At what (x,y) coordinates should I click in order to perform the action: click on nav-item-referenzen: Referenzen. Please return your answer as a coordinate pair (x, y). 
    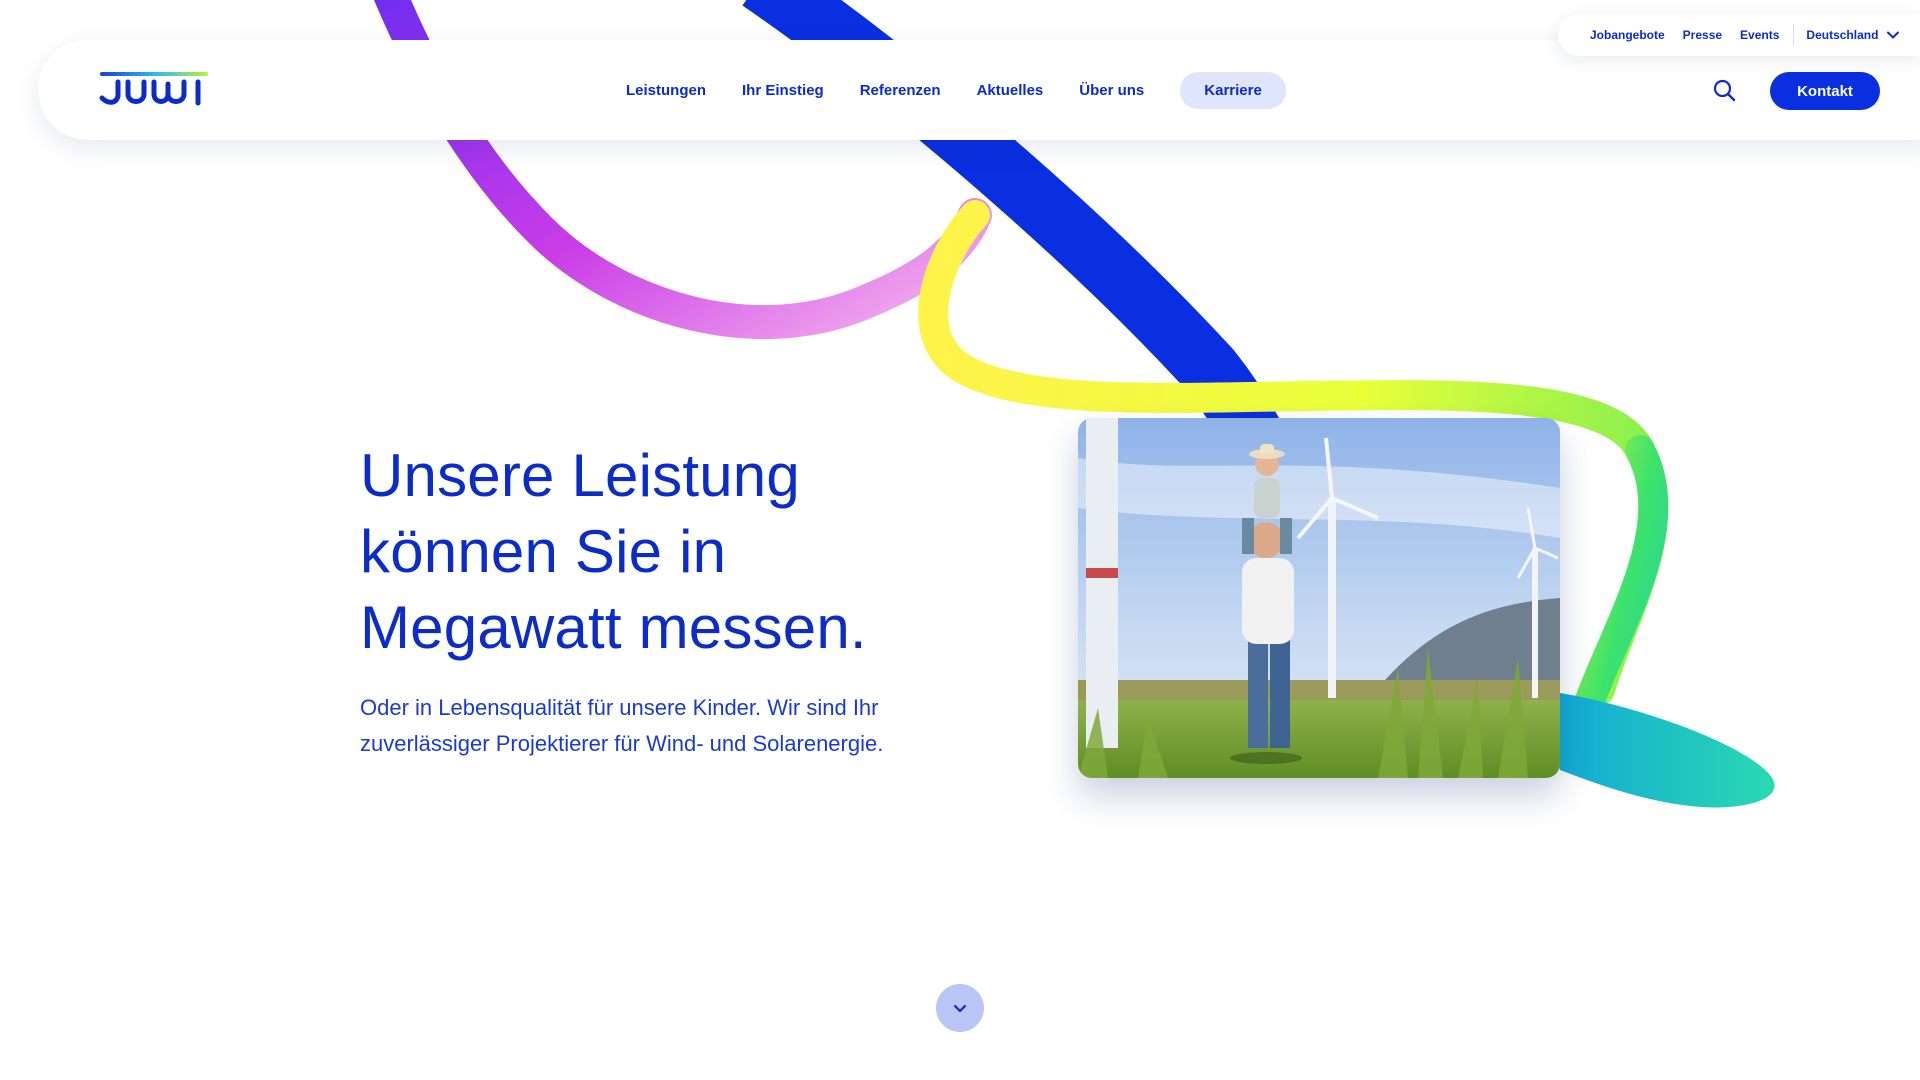
    Looking at the image, I should click on (900, 90).